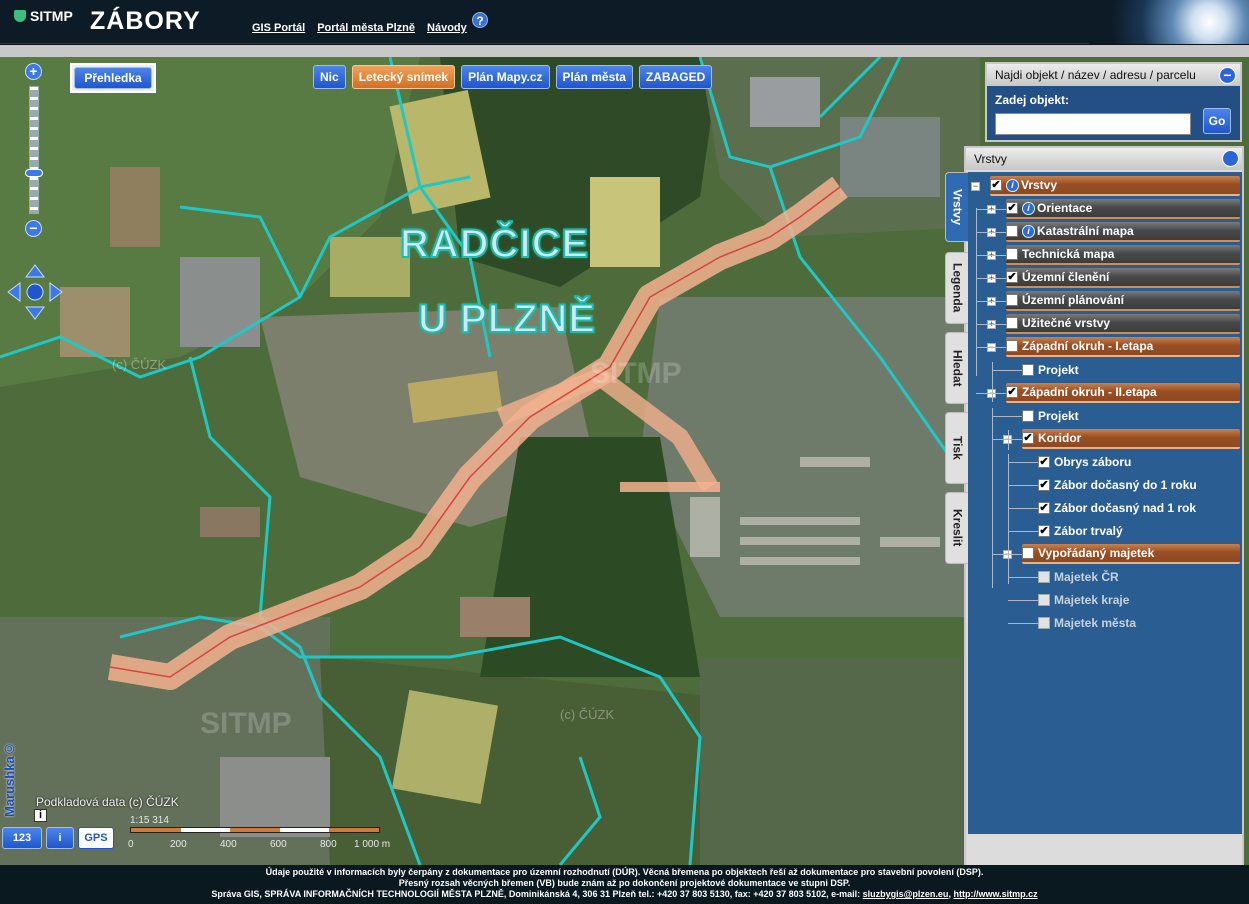 This screenshot has width=1249, height=904. What do you see at coordinates (1115, 186) in the screenshot?
I see `layer-row: ✔ i Vrstvy` at bounding box center [1115, 186].